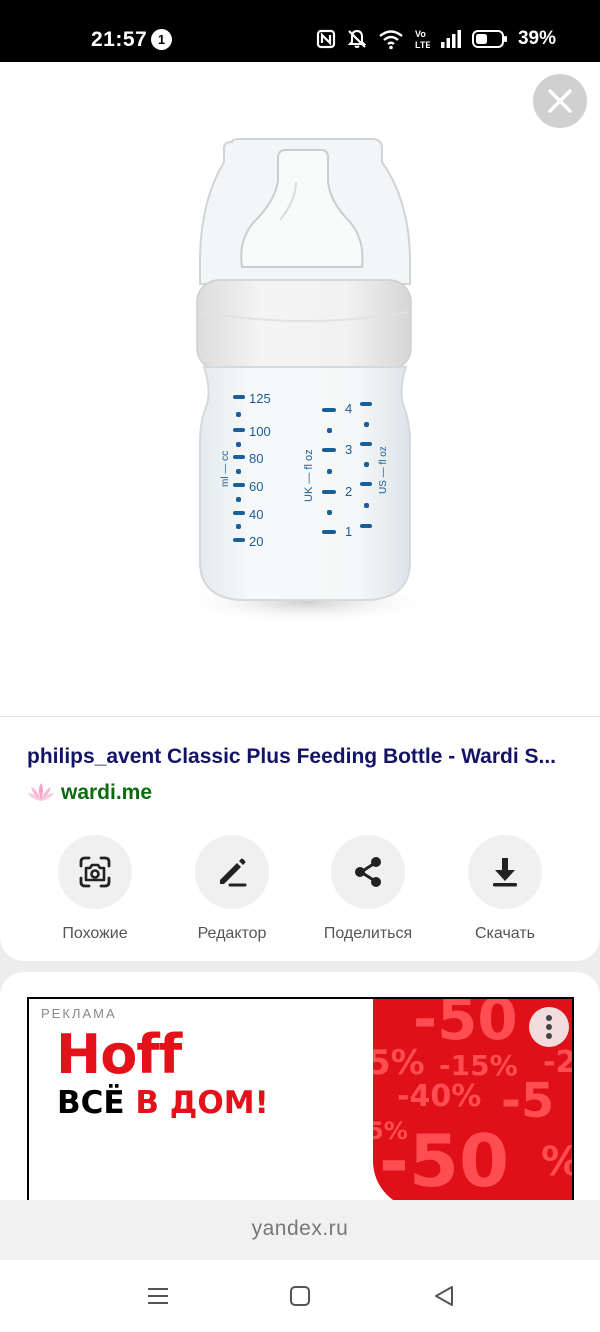 Image resolution: width=600 pixels, height=1332 pixels. Describe the element at coordinates (232, 933) in the screenshot. I see `editor-label: Редактор` at that location.